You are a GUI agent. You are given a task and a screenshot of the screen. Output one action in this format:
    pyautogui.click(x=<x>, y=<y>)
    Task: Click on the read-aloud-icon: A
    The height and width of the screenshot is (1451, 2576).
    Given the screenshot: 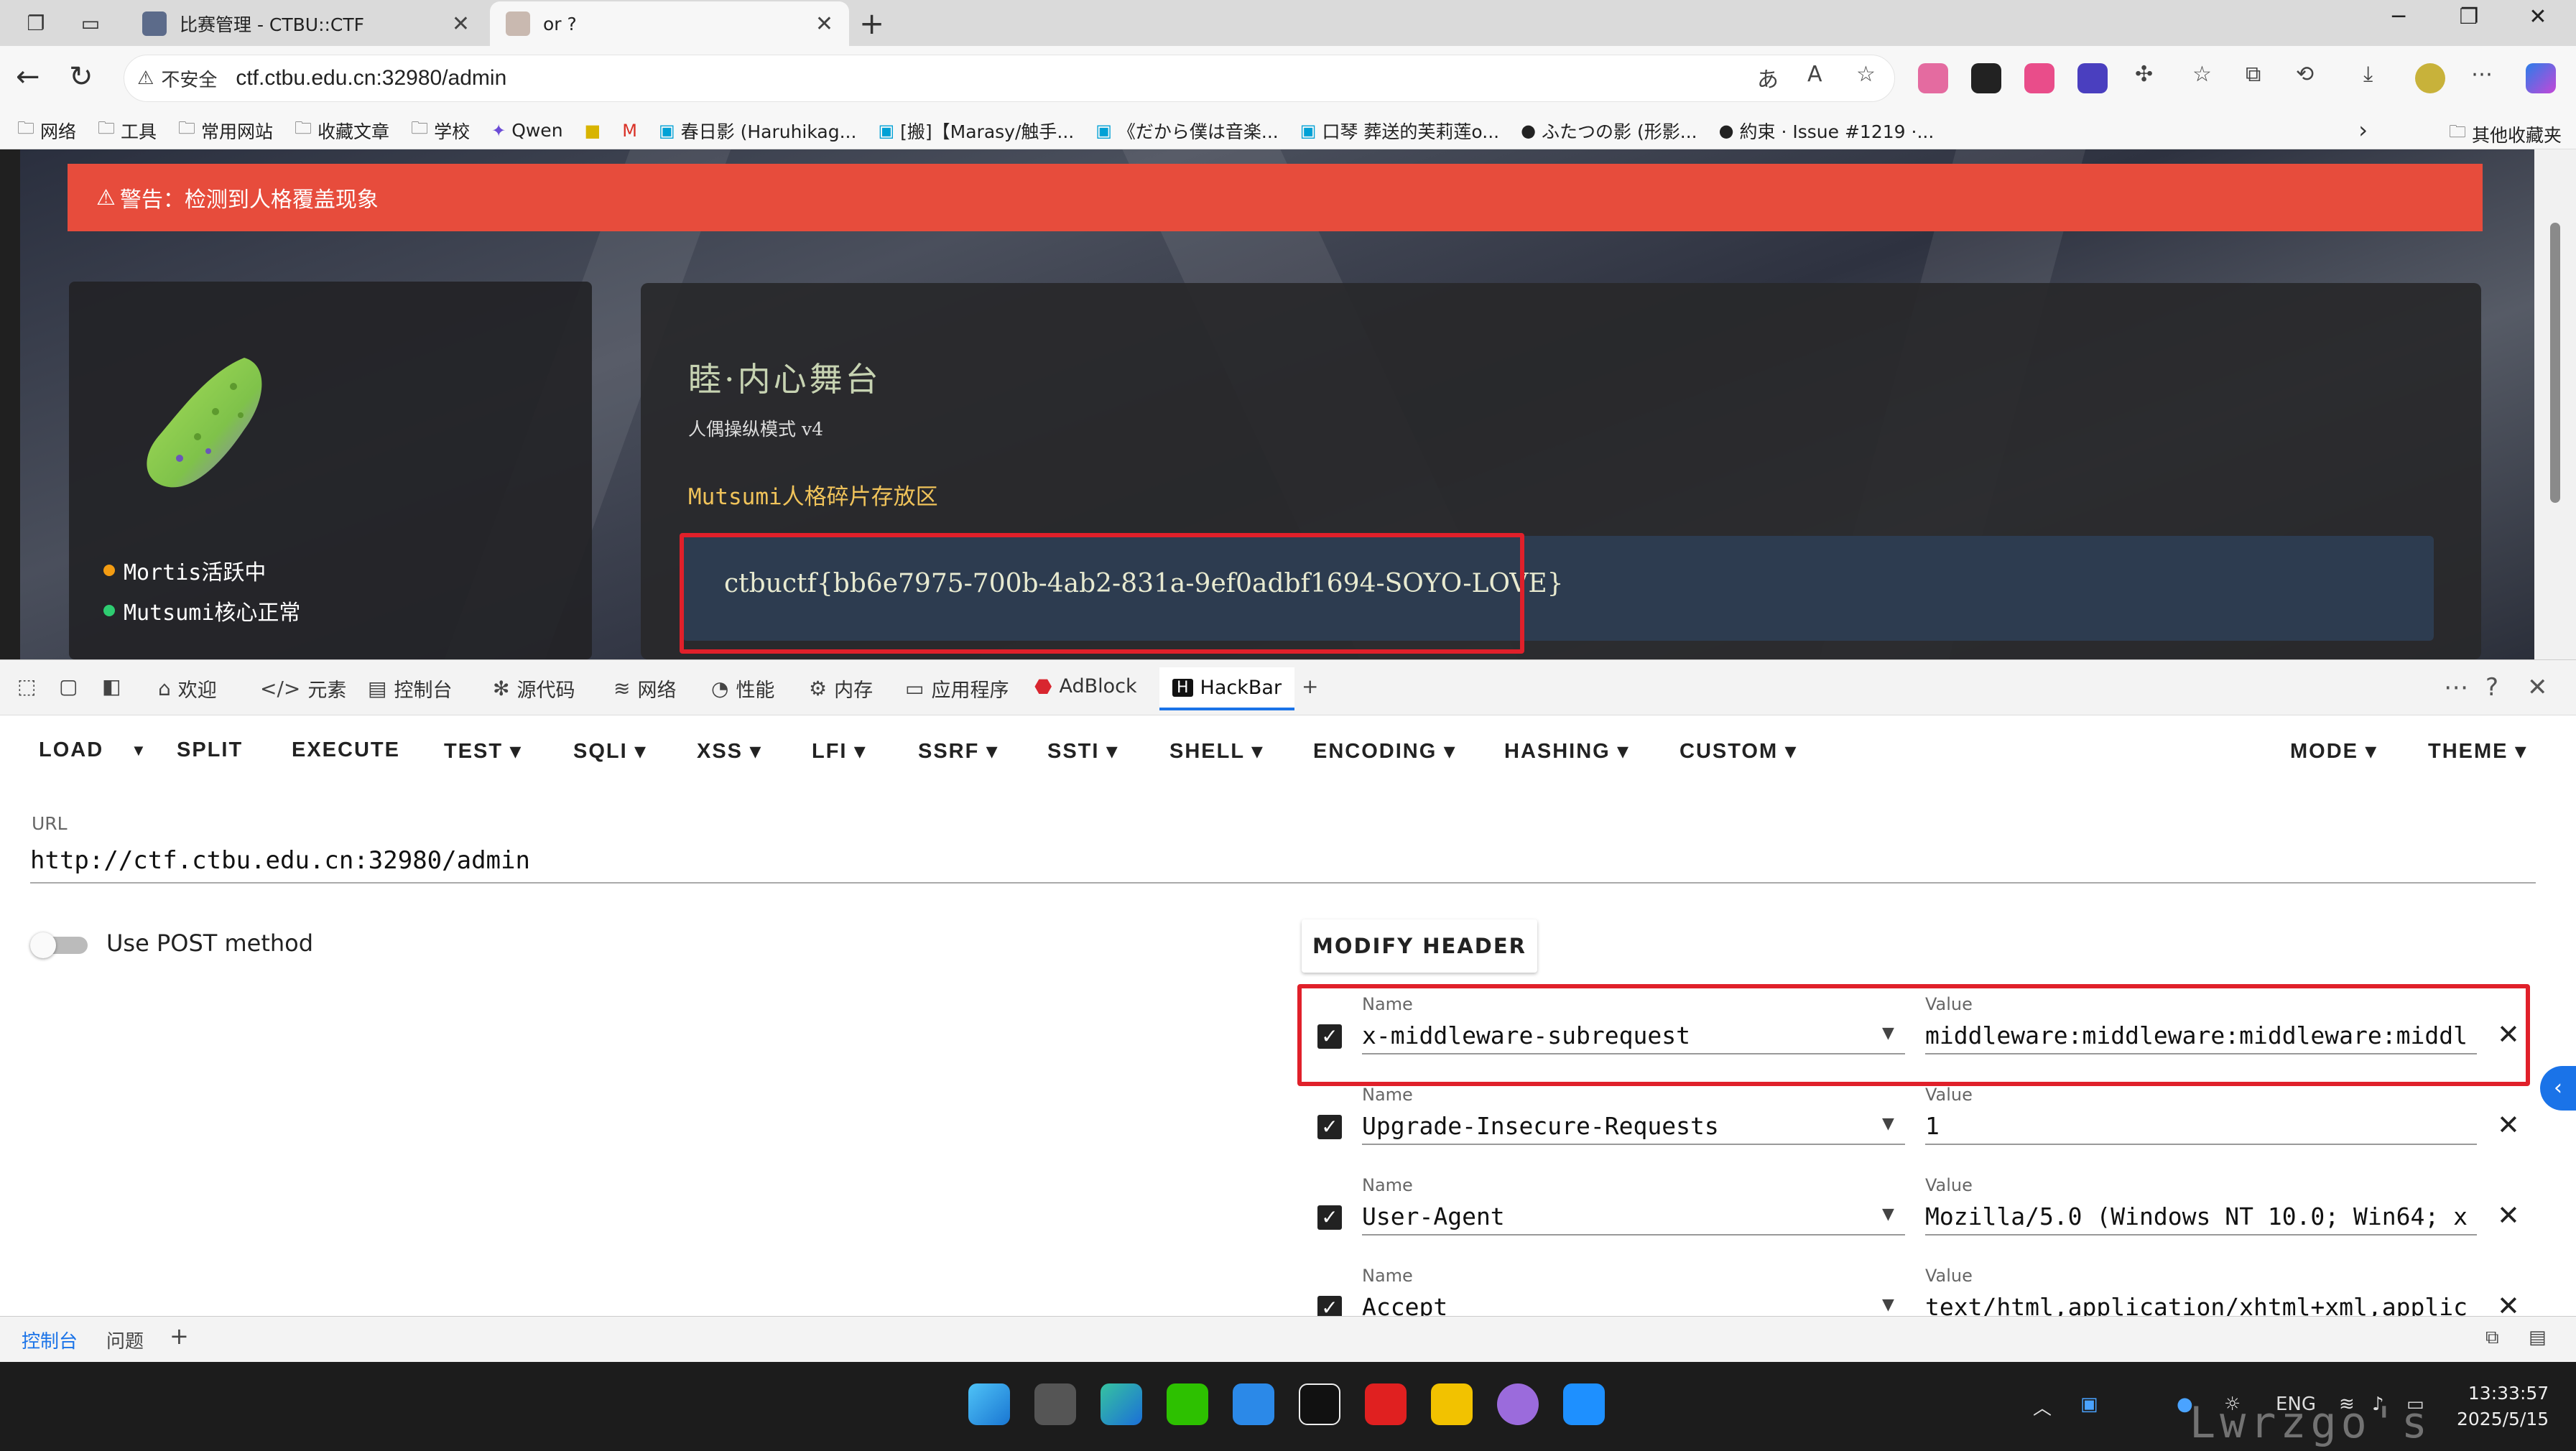 What is the action you would take?
    pyautogui.click(x=1814, y=74)
    